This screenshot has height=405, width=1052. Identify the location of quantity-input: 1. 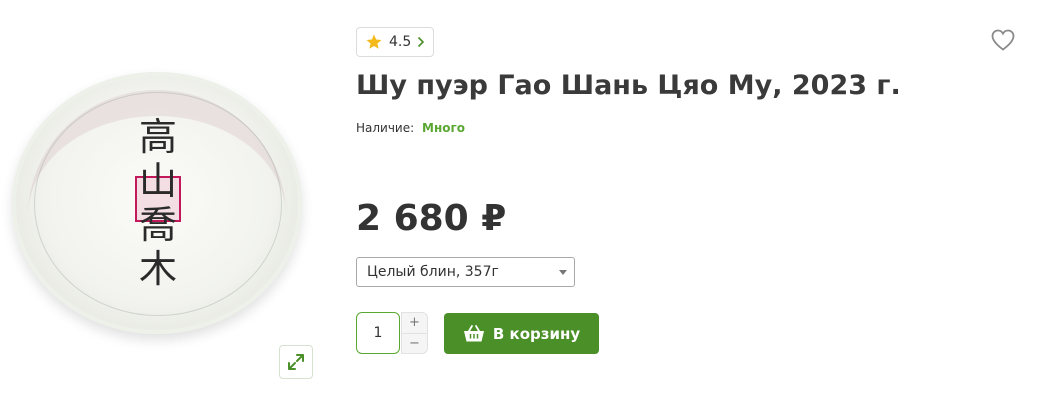
(378, 333).